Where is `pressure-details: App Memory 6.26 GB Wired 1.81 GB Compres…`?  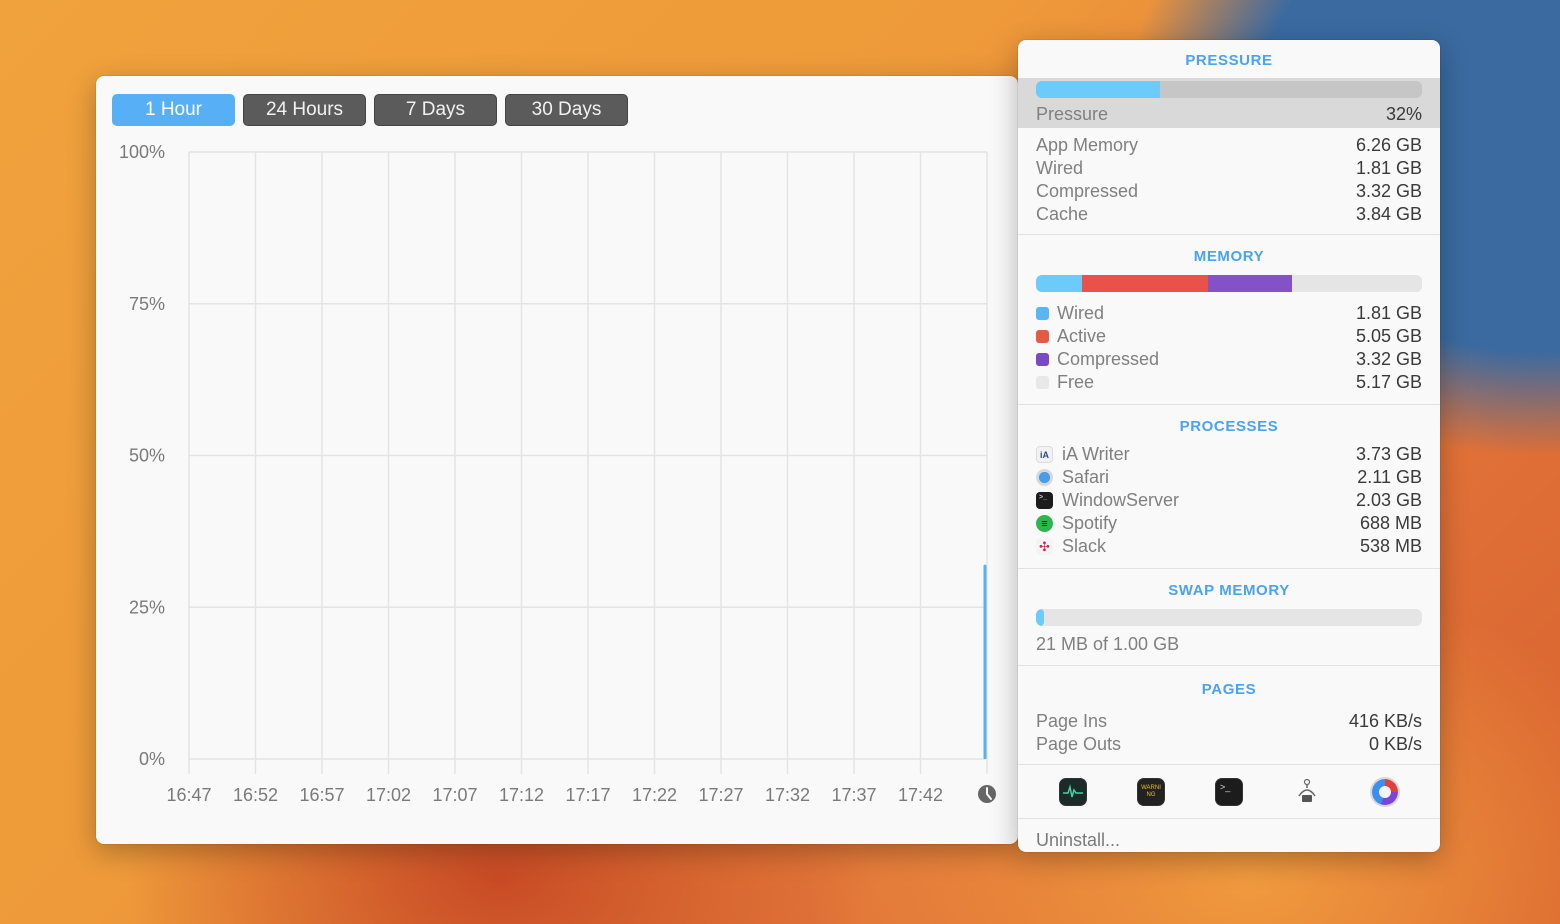 pressure-details: App Memory 6.26 GB Wired 1.81 GB Compres… is located at coordinates (1229, 181).